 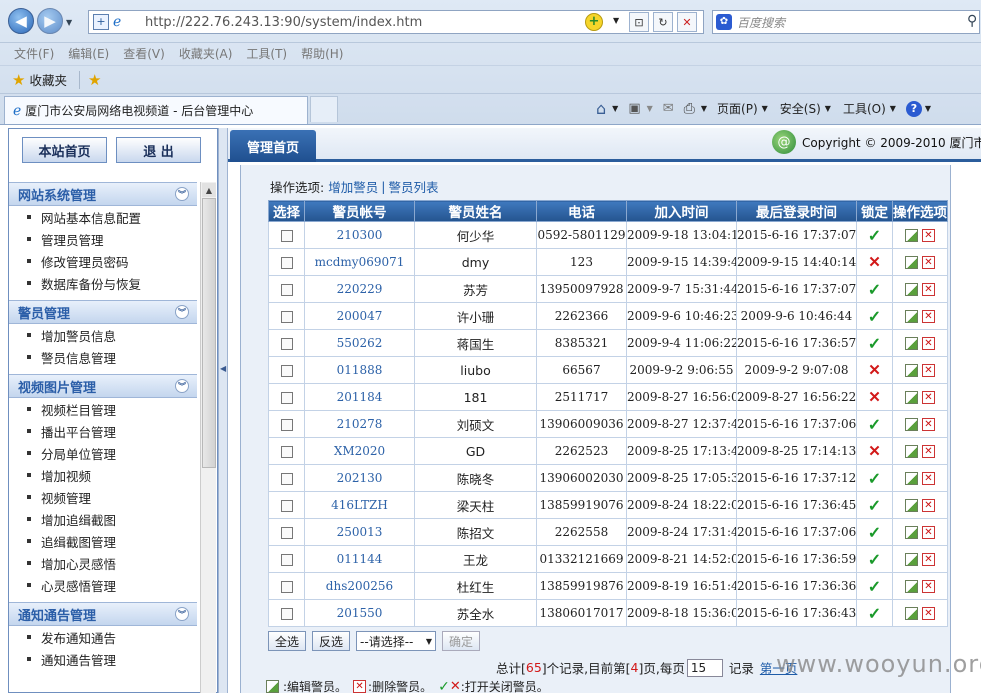 What do you see at coordinates (615, 108) in the screenshot?
I see `home-dropdown-icon: ▼` at bounding box center [615, 108].